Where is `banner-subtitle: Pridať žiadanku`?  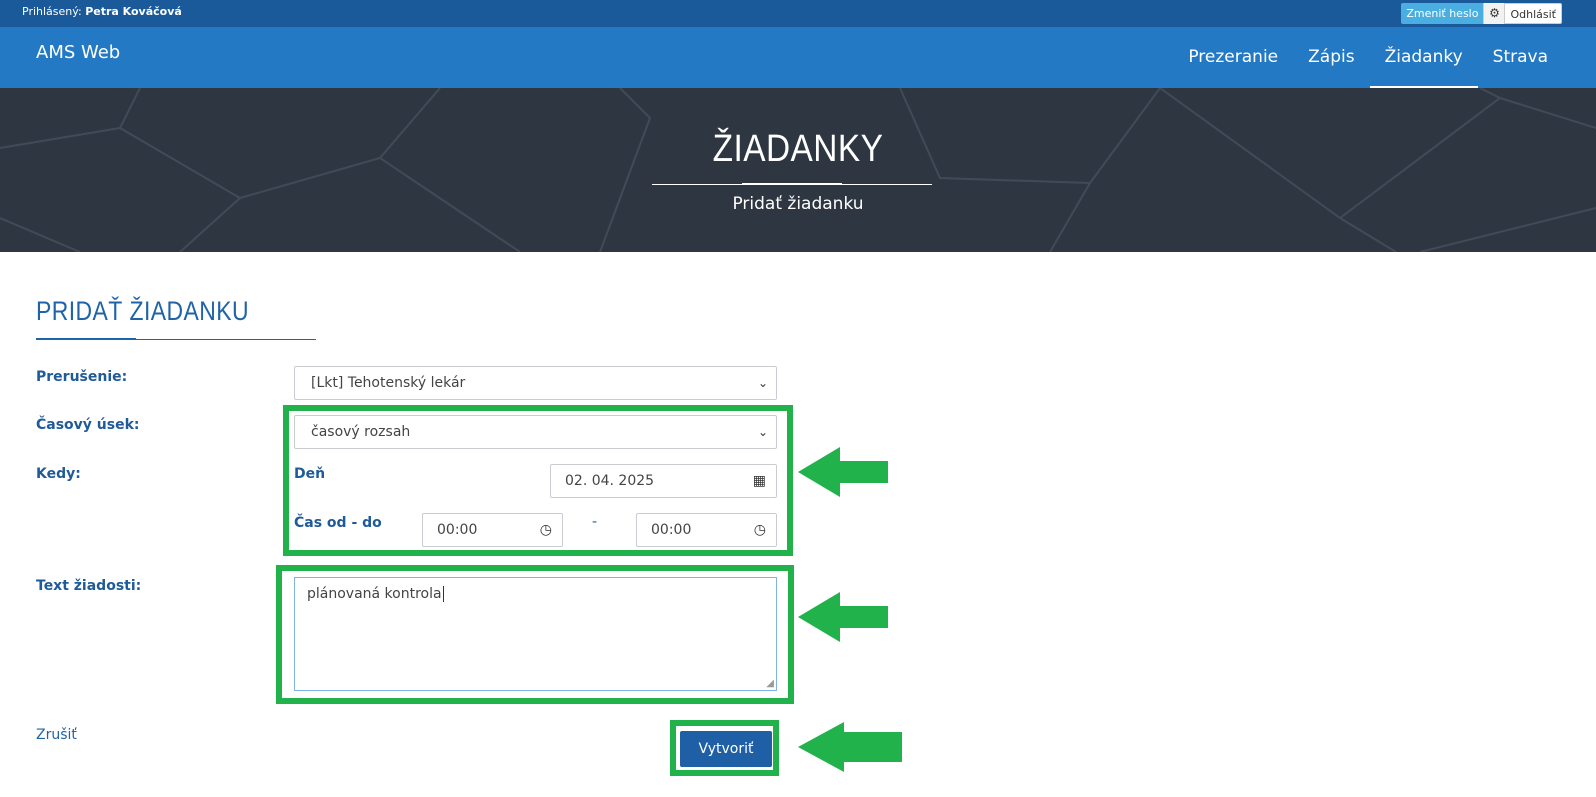 banner-subtitle: Pridať žiadanku is located at coordinates (798, 204).